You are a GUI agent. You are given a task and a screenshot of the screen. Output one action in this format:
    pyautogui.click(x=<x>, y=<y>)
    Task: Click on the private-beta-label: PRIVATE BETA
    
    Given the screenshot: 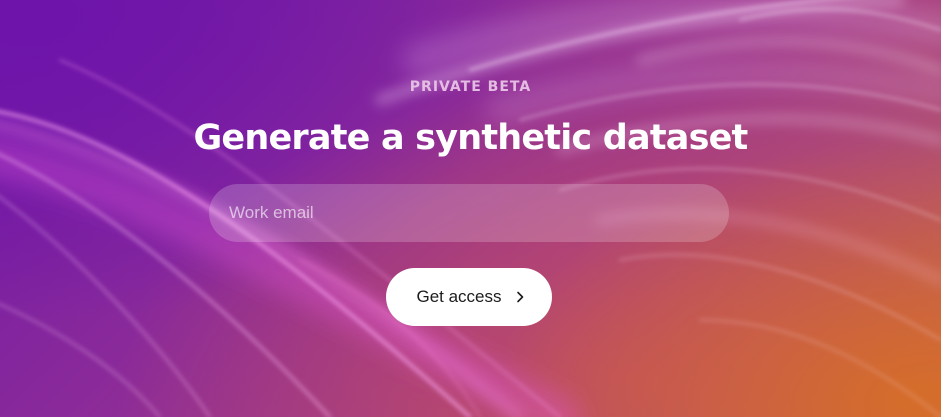 What is the action you would take?
    pyautogui.click(x=470, y=87)
    